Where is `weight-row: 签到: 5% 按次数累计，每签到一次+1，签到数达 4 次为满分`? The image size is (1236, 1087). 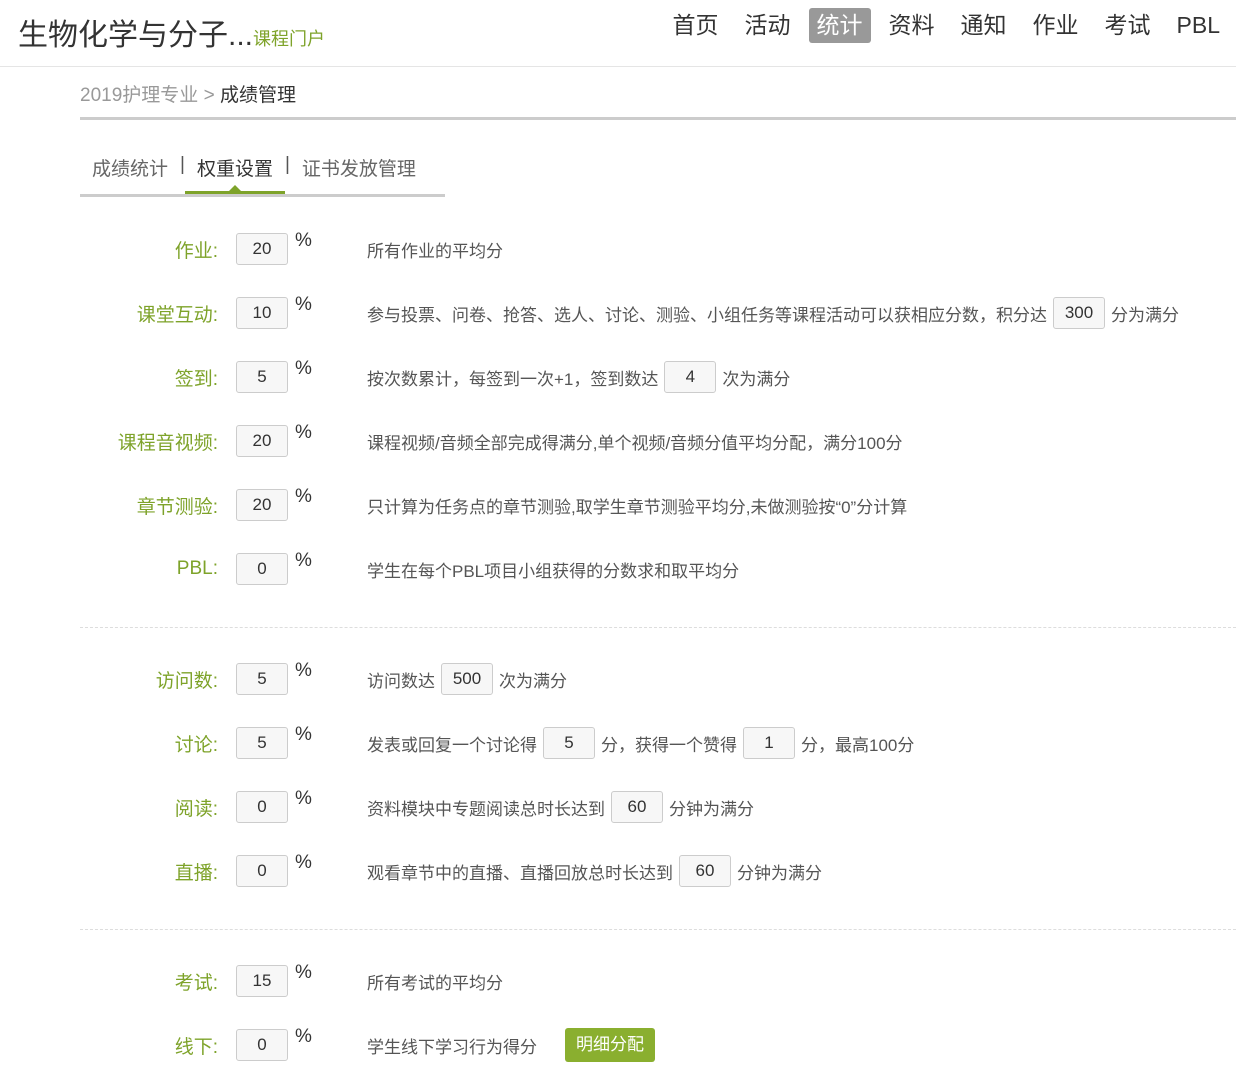
weight-row: 签到: 5% 按次数累计，每签到一次+1，签到数达 4 次为满分 is located at coordinates (618, 376).